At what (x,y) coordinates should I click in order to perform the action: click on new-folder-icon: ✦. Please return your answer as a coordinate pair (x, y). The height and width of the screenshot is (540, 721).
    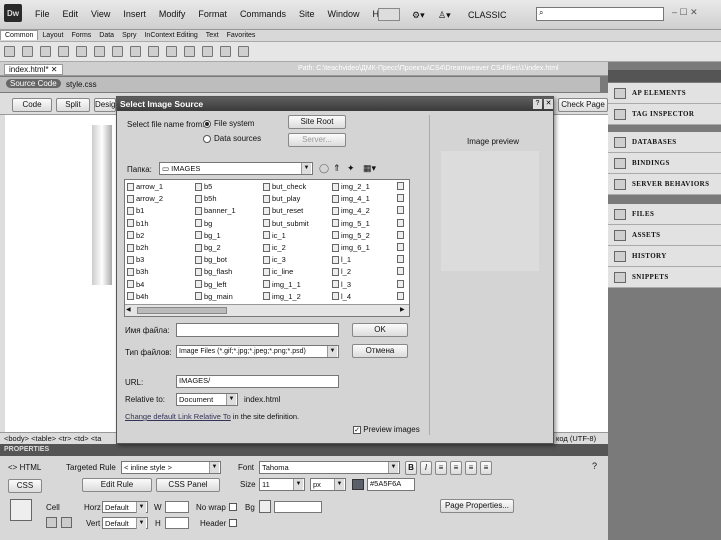
    Looking at the image, I should click on (351, 168).